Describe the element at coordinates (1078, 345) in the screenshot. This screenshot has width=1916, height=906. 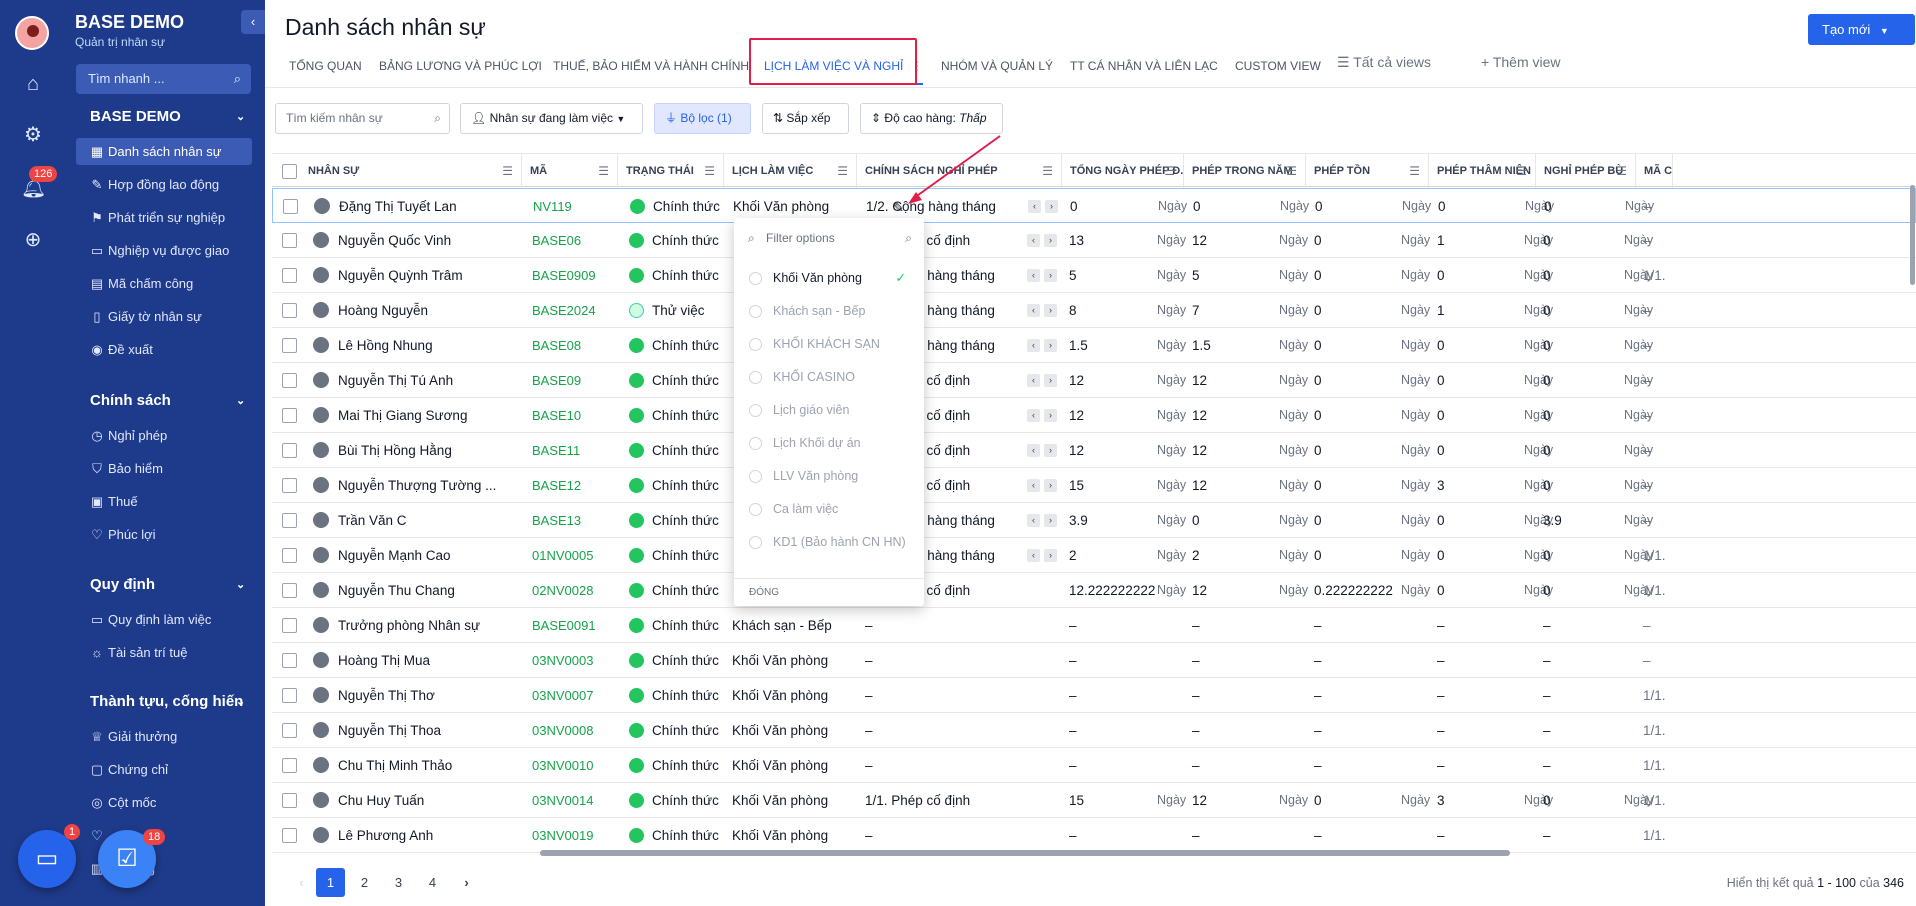
I see `total-cell: 1.5` at that location.